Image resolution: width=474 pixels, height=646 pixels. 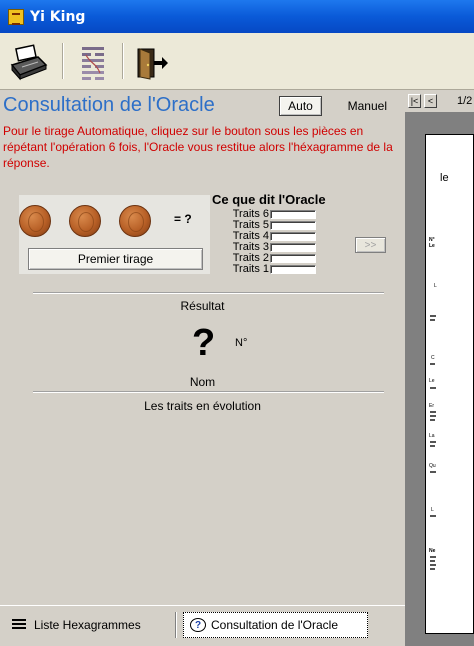 I want to click on document-page: le N° Le L C Le Er La Qu L Ne, so click(x=449, y=384).